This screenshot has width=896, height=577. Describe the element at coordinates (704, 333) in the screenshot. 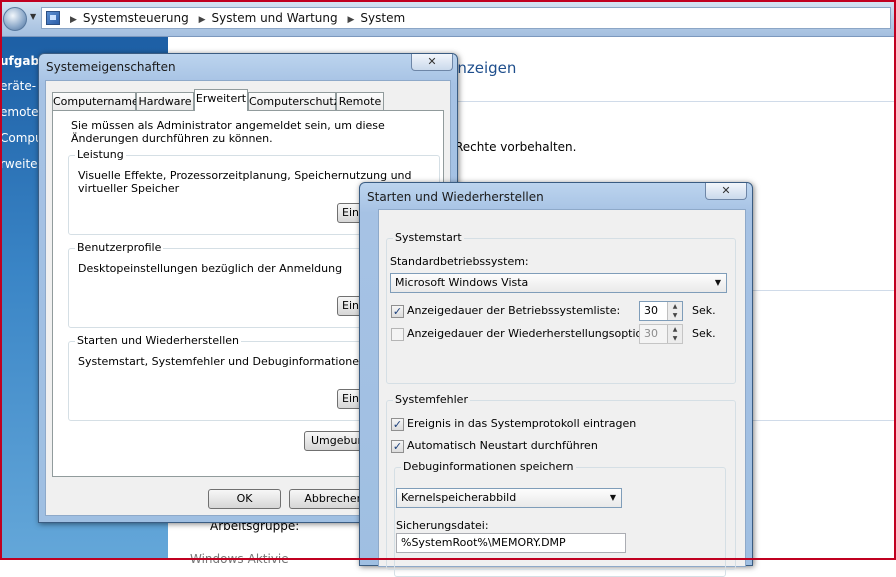

I see `recovery-time-unit: Sek.` at that location.